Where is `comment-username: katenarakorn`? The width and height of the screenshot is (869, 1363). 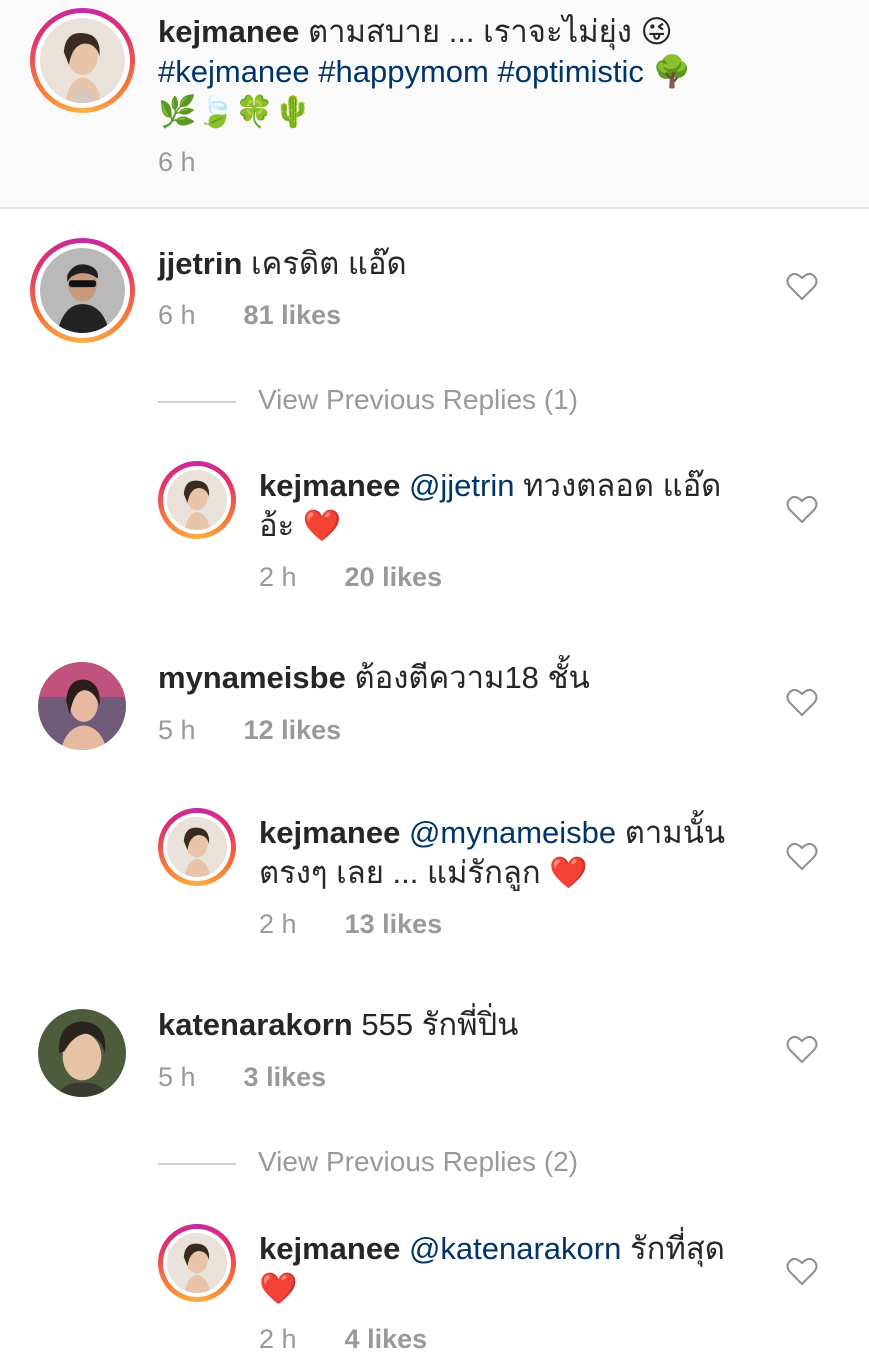
comment-username: katenarakorn is located at coordinates (255, 1024).